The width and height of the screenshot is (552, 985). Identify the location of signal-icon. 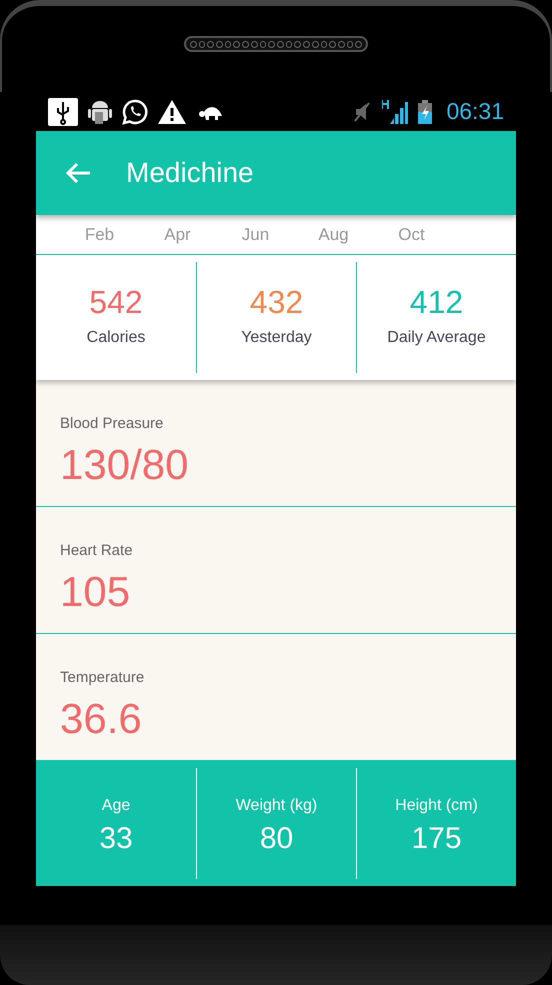
(395, 112).